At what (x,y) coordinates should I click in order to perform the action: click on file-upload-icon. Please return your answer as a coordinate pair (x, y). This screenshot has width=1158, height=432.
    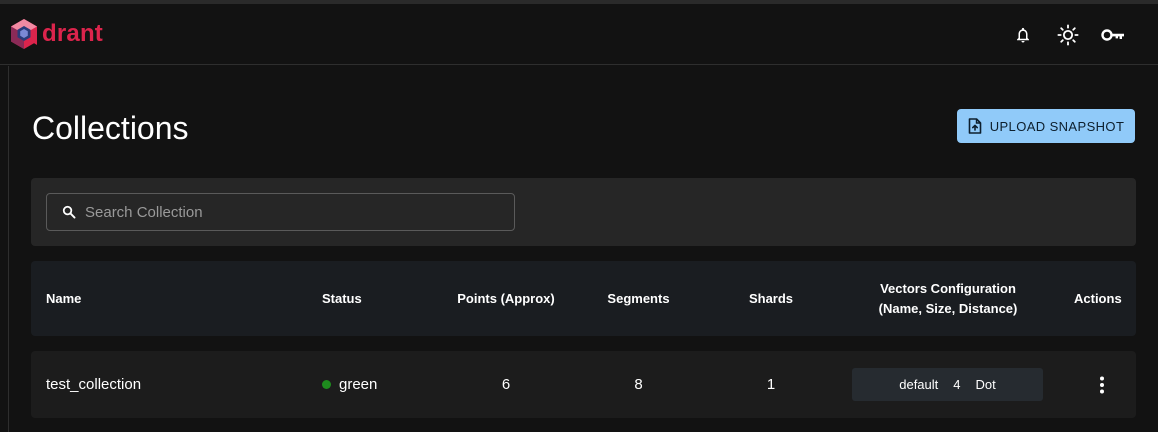
    Looking at the image, I should click on (975, 126).